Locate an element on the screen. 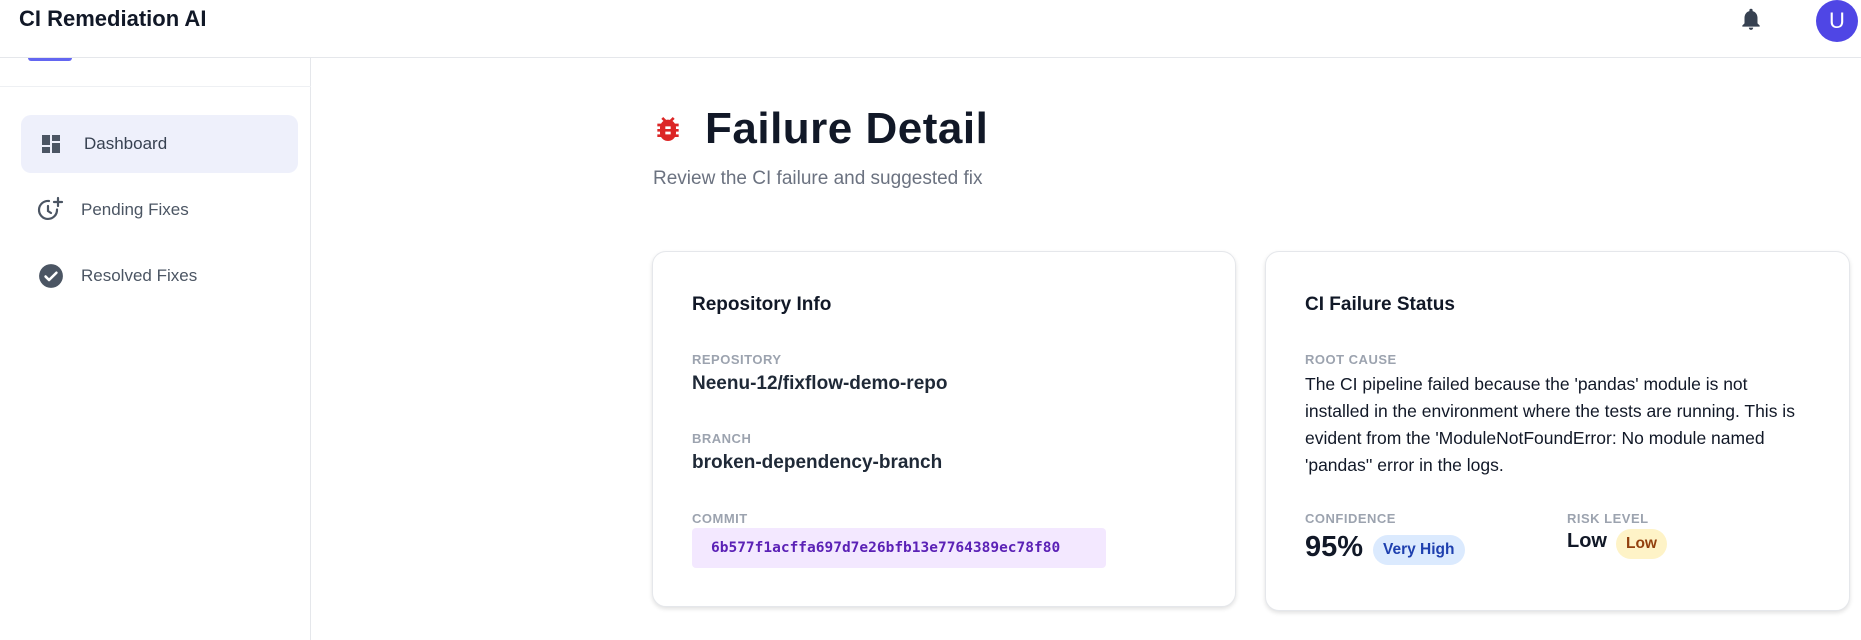 Image resolution: width=1861 pixels, height=640 pixels. card-title: CI Failure Status is located at coordinates (1380, 304).